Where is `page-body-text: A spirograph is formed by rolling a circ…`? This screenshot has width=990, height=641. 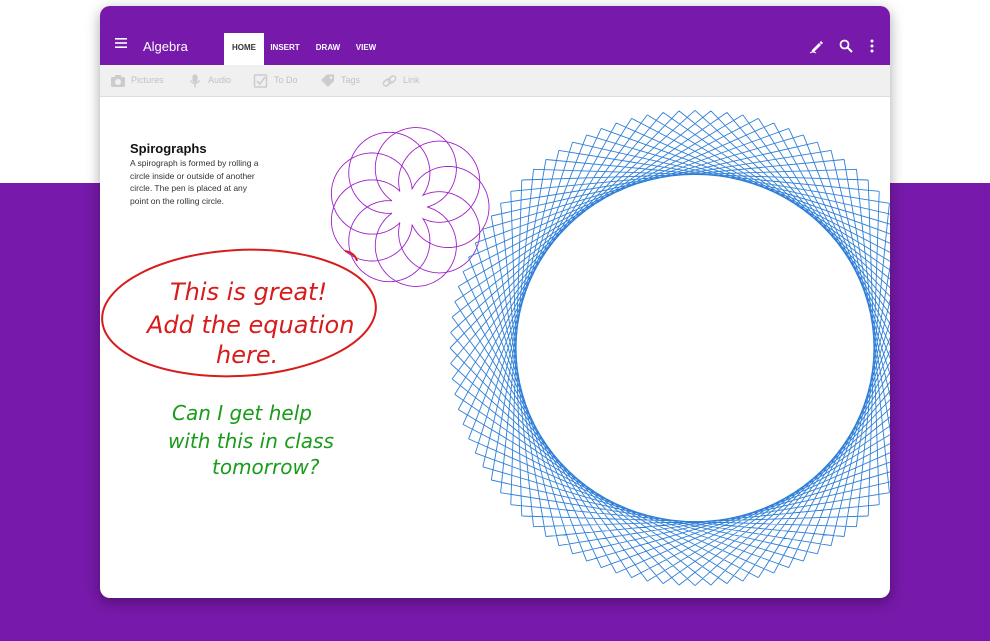
page-body-text: A spirograph is formed by rolling a circ… is located at coordinates (194, 182).